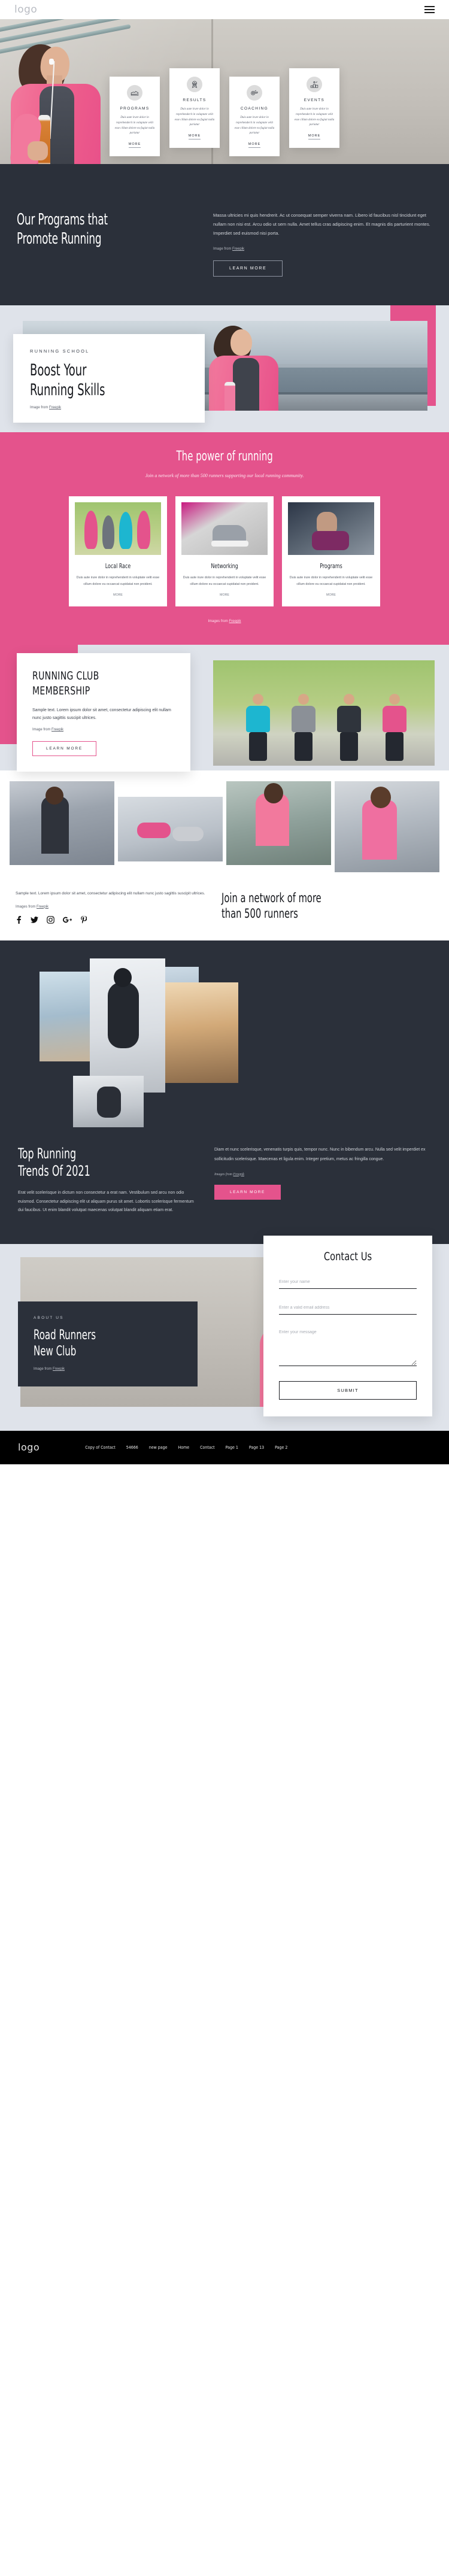  Describe the element at coordinates (159, 1447) in the screenshot. I see `footer-link-new-page: new page` at that location.